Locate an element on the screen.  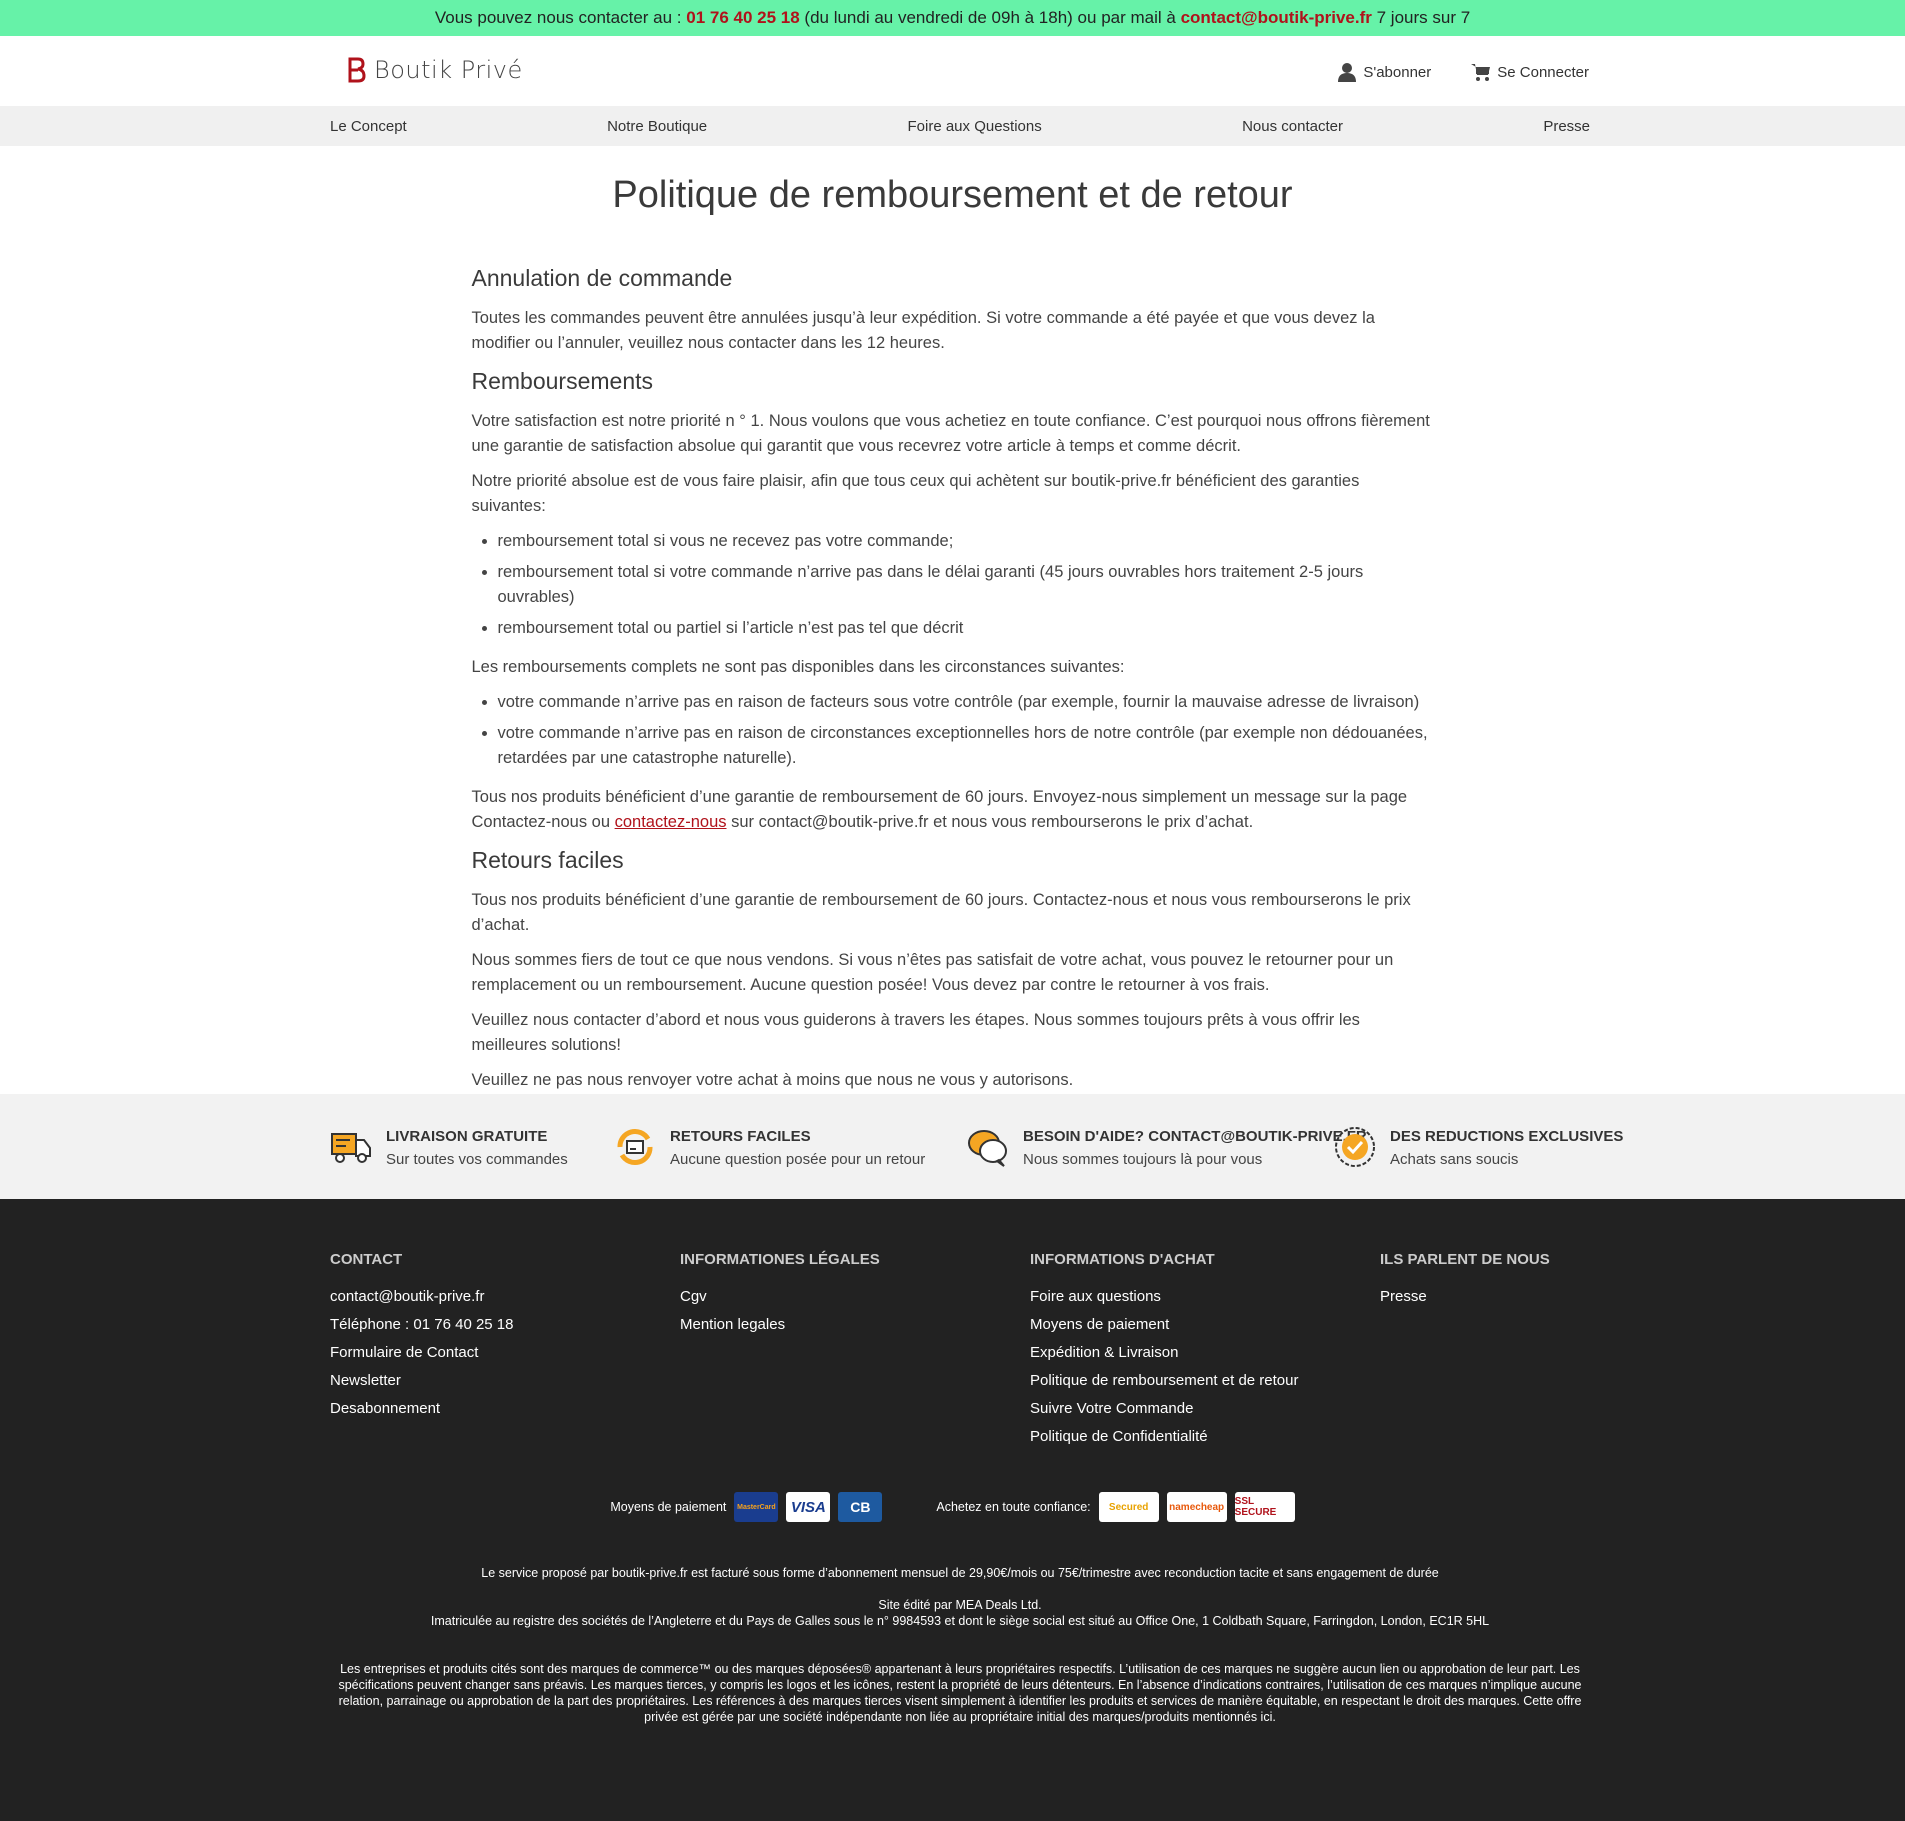
footer-link: Téléphone : 01 76 40 25 18 is located at coordinates (422, 1324).